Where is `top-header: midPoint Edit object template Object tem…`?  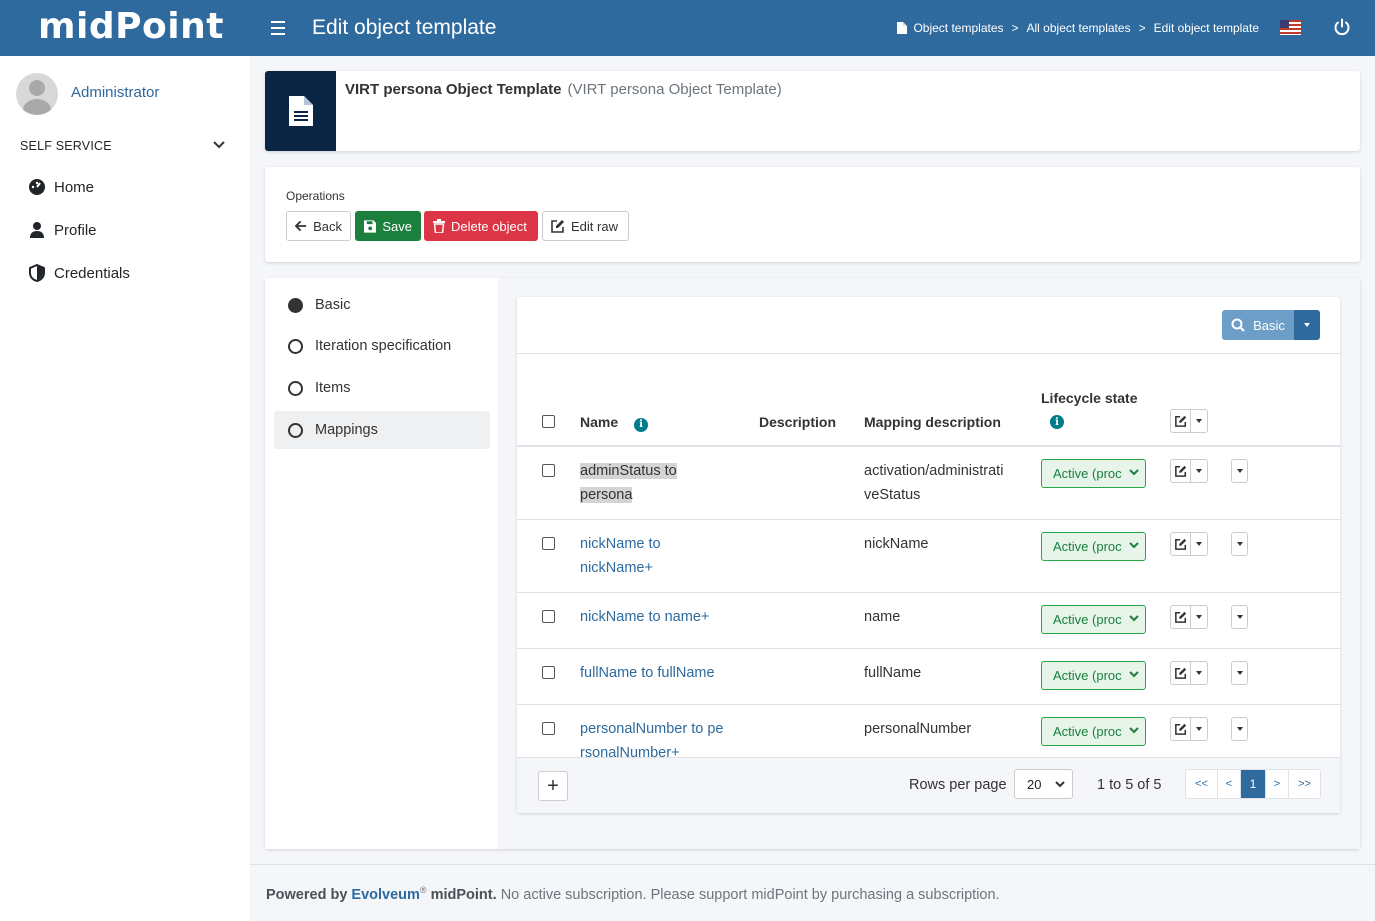 top-header: midPoint Edit object template Object tem… is located at coordinates (687, 28).